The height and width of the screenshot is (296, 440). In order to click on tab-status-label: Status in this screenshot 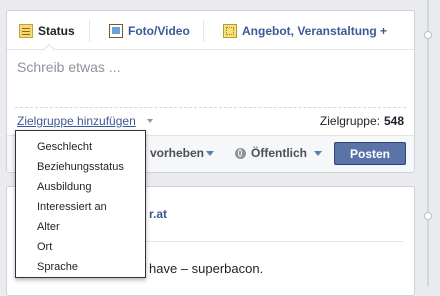, I will do `click(56, 31)`.